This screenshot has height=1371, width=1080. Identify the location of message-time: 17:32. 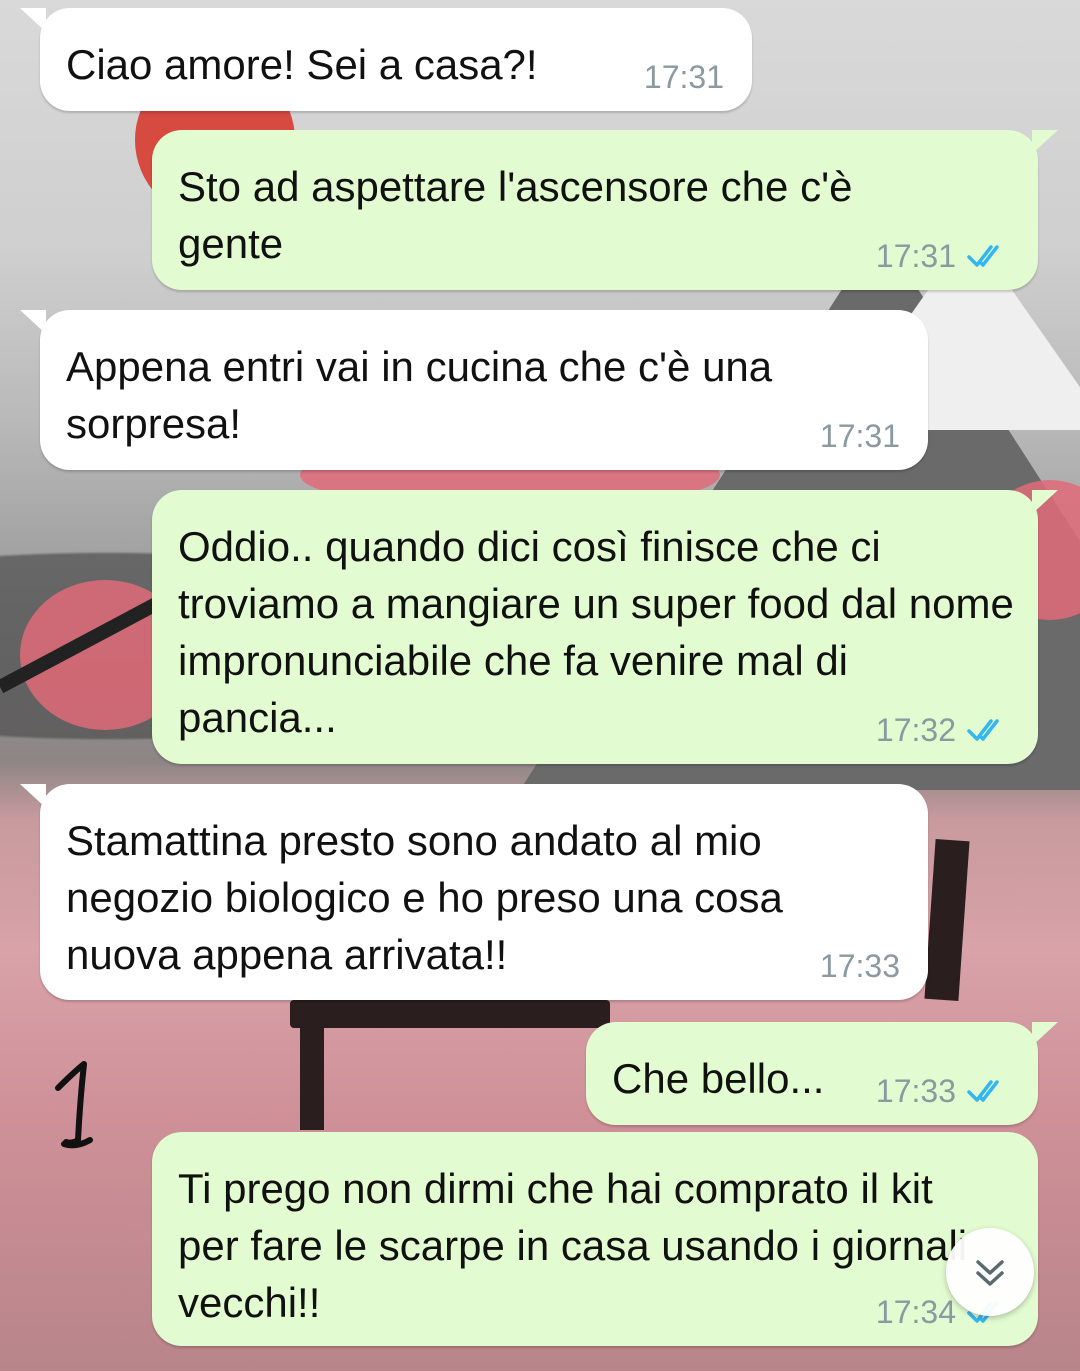
(915, 730).